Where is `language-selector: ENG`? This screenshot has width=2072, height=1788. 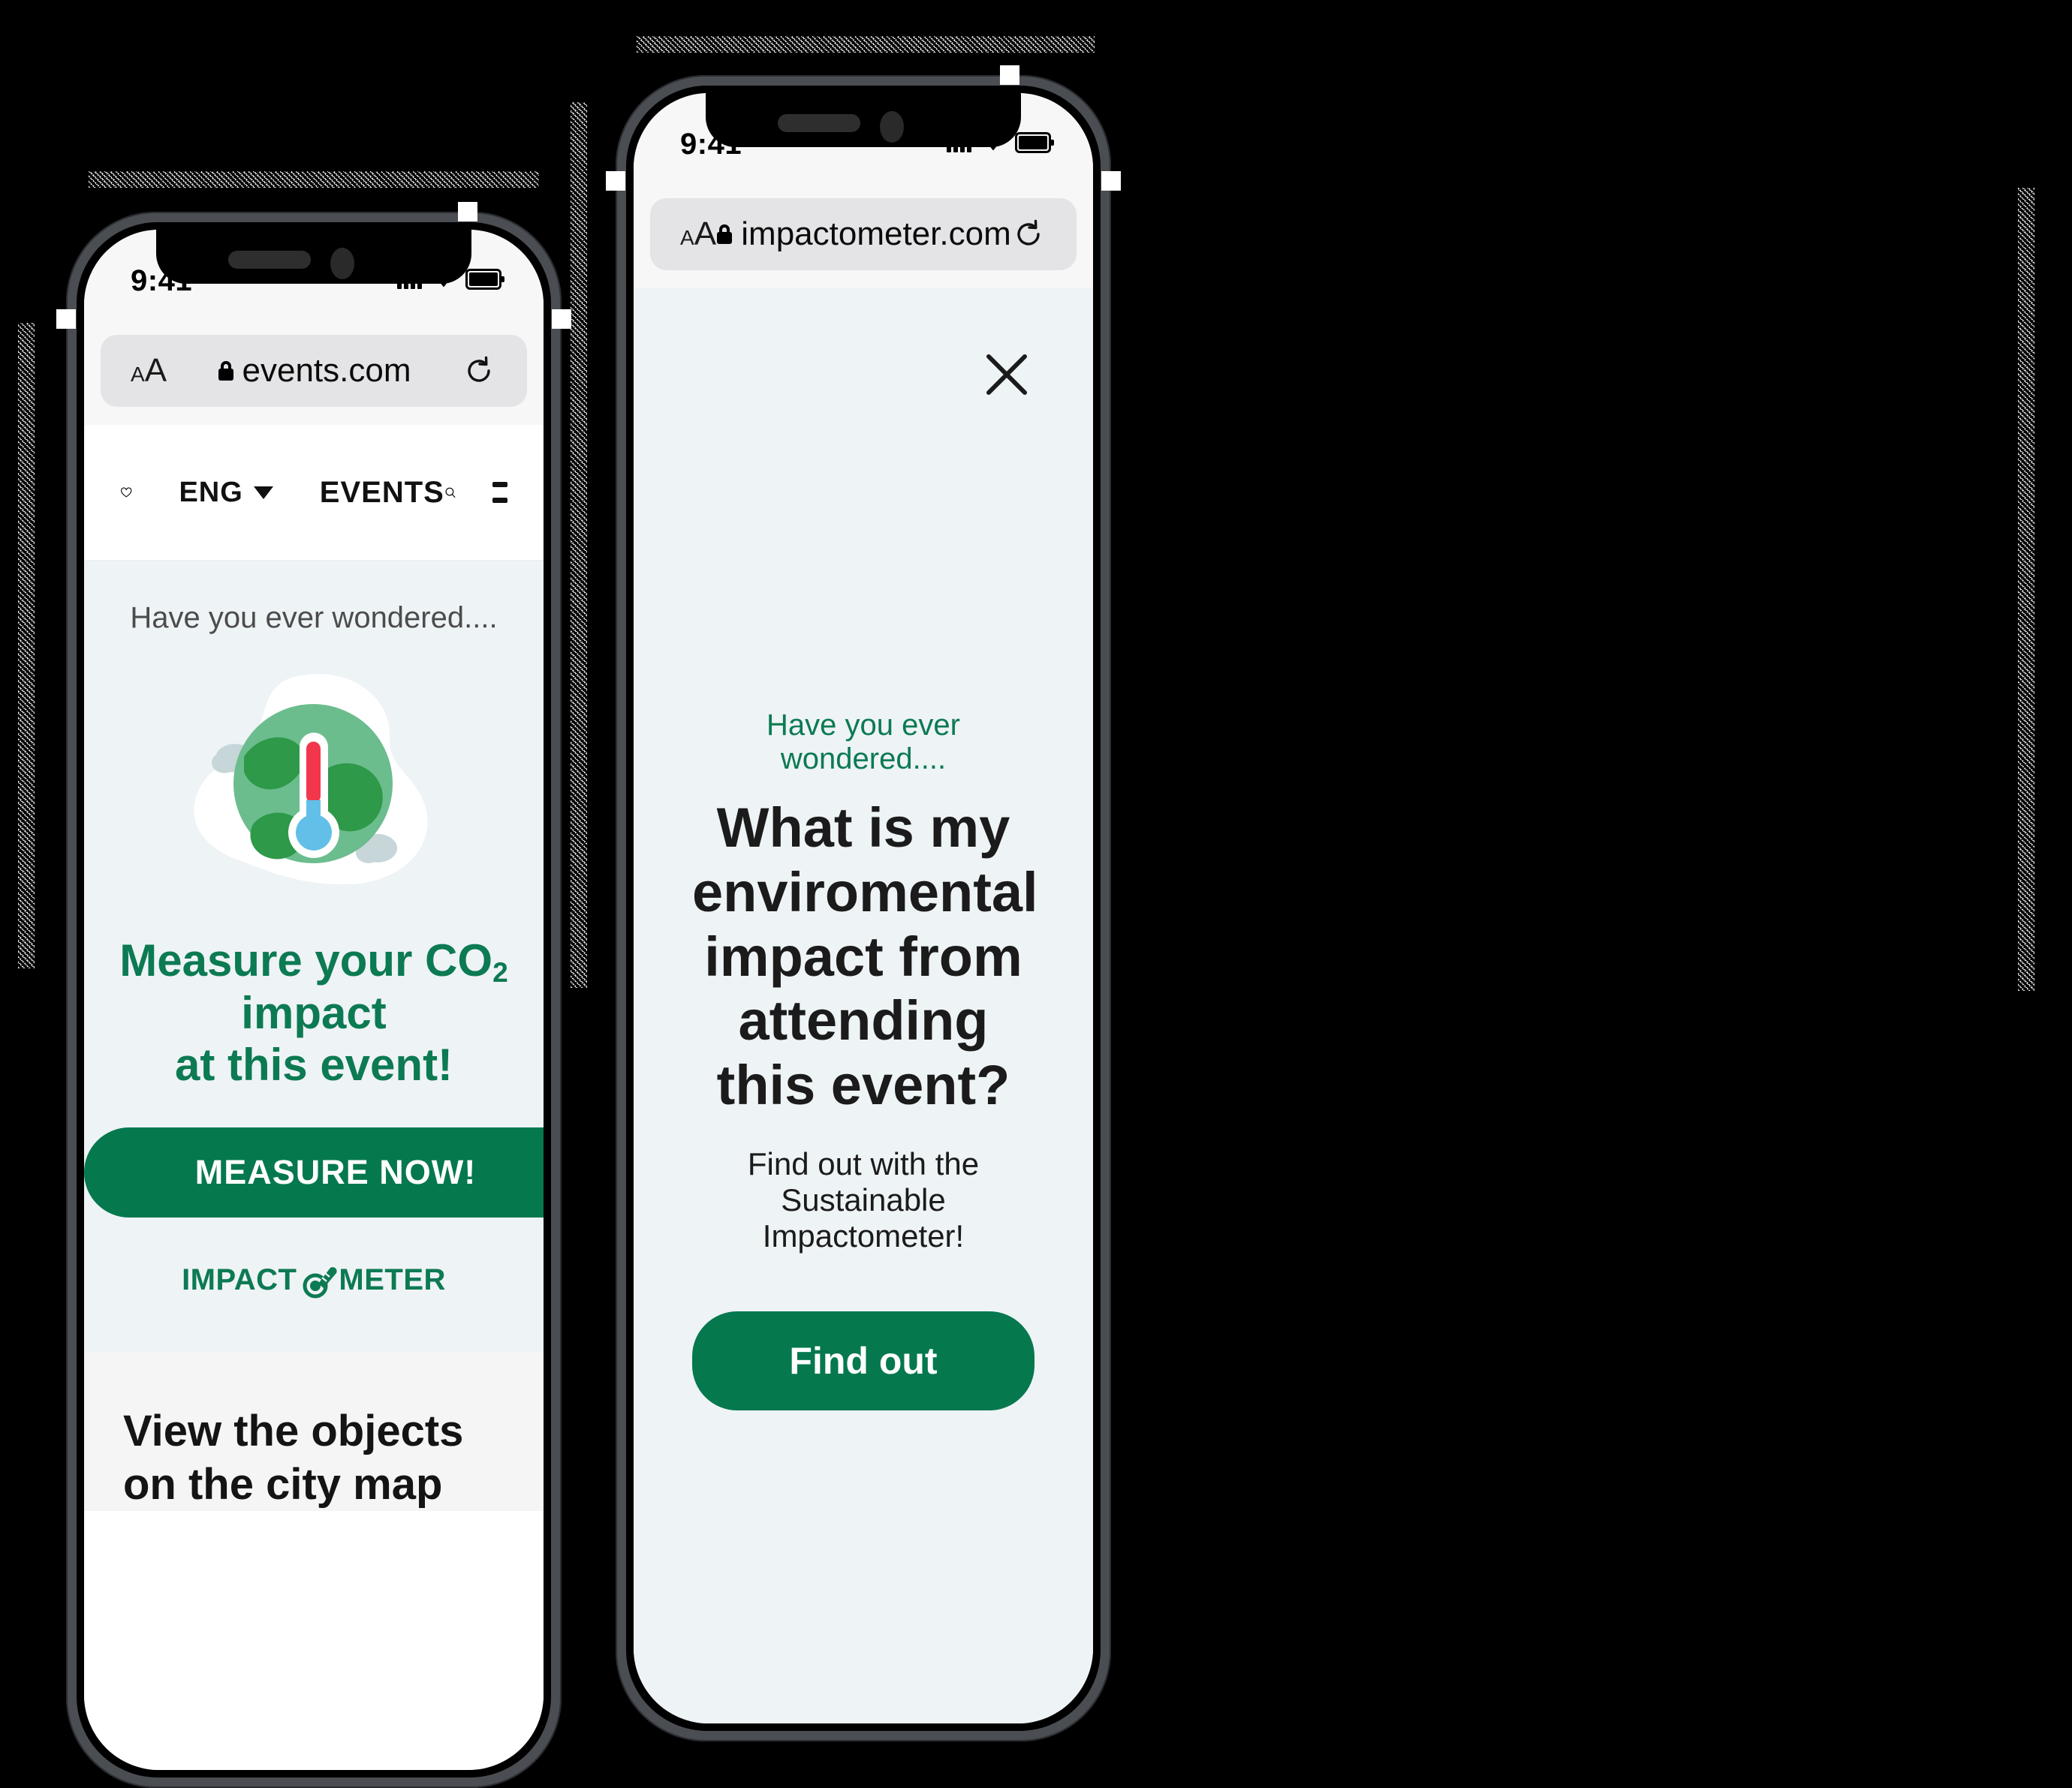
language-selector: ENG is located at coordinates (226, 493).